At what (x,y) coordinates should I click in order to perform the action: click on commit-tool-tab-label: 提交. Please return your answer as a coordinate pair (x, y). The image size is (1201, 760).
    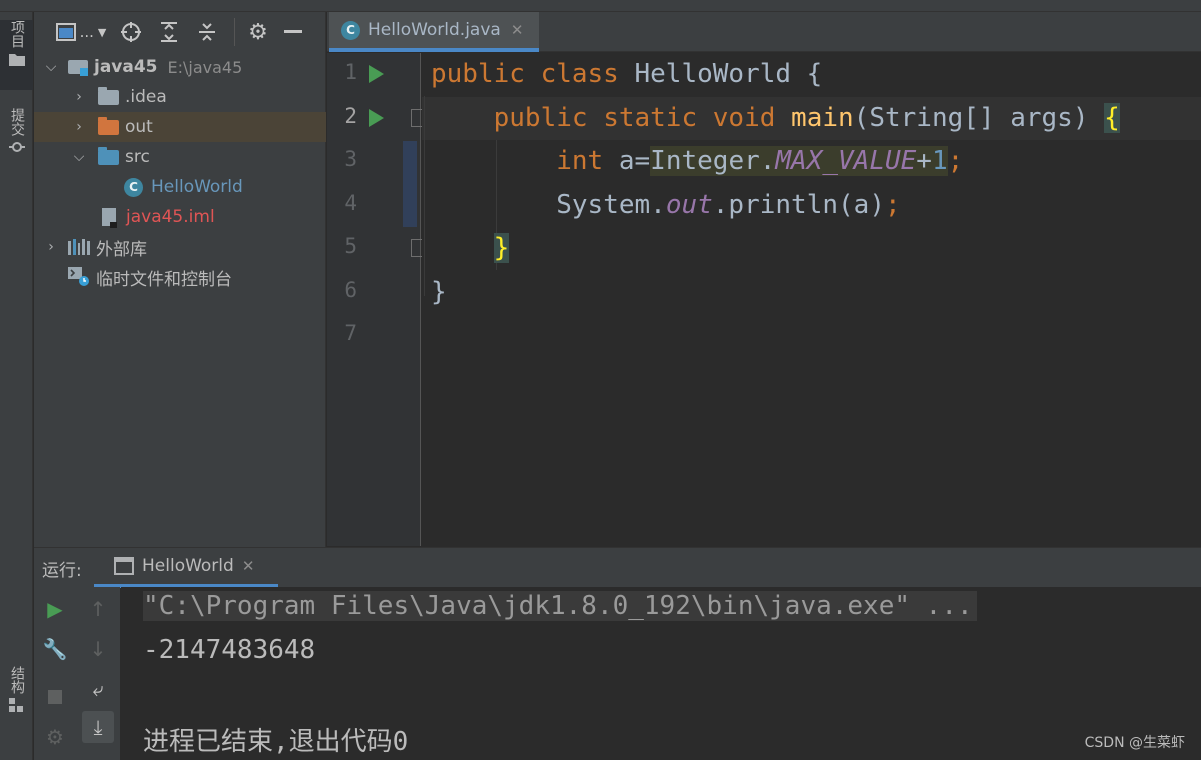
    Looking at the image, I should click on (17, 122).